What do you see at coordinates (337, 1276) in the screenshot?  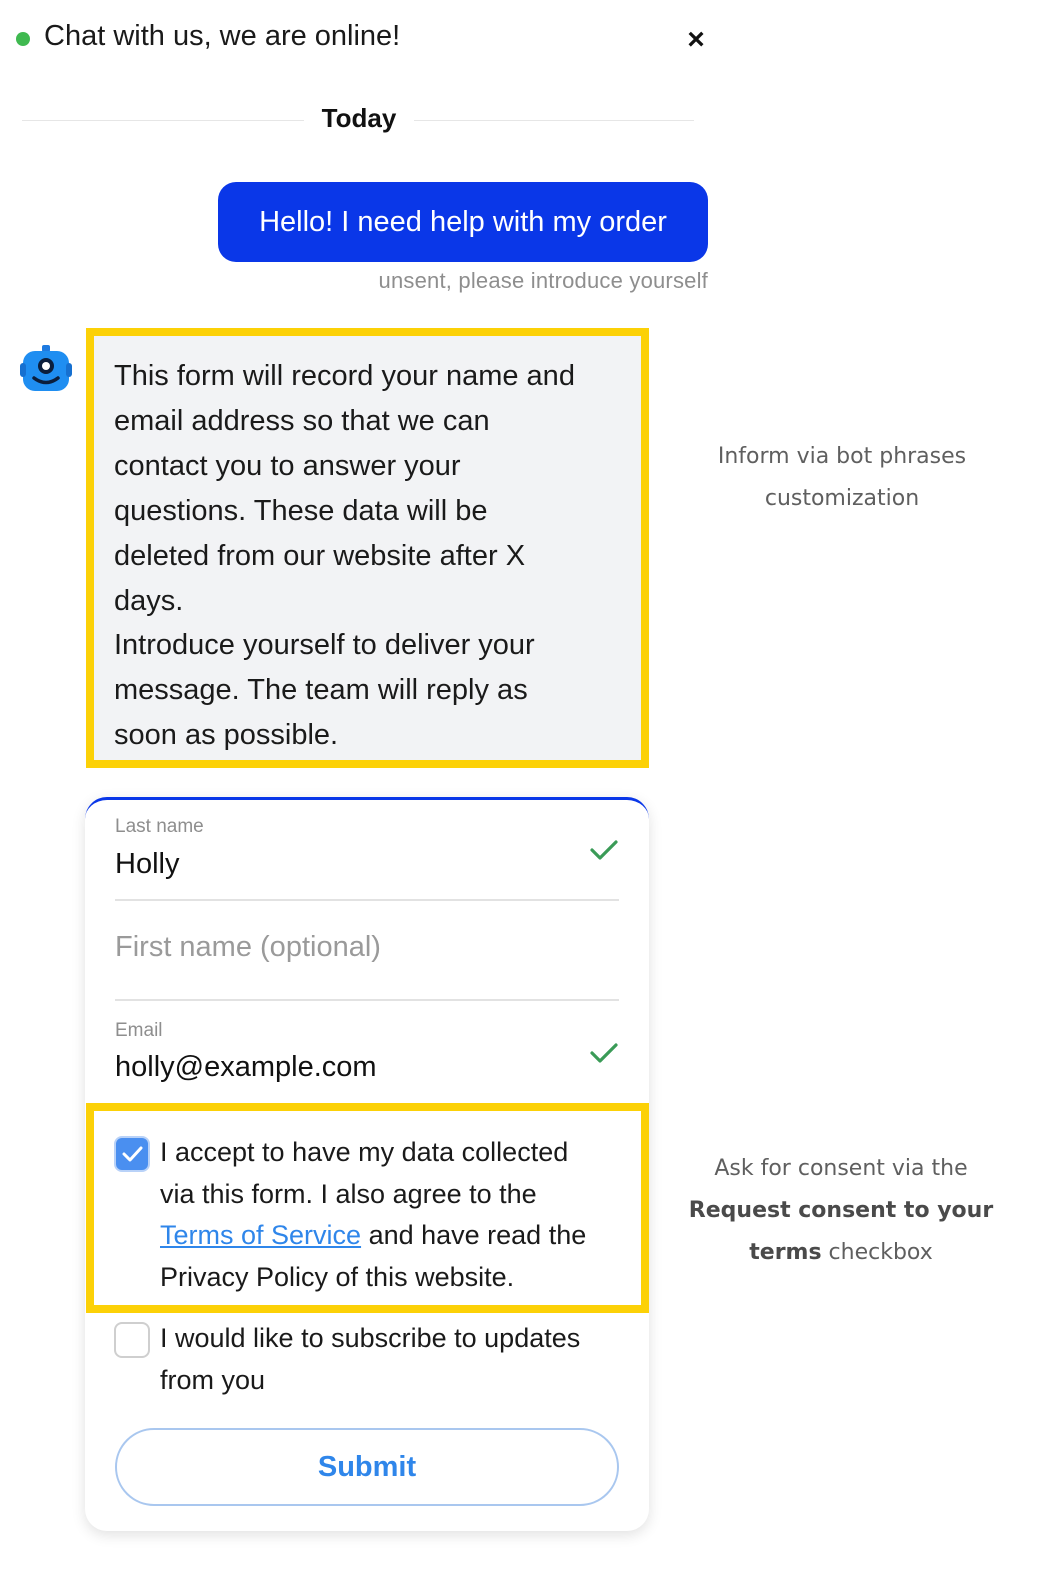 I see `consent-line: Privacy Policy of this website.` at bounding box center [337, 1276].